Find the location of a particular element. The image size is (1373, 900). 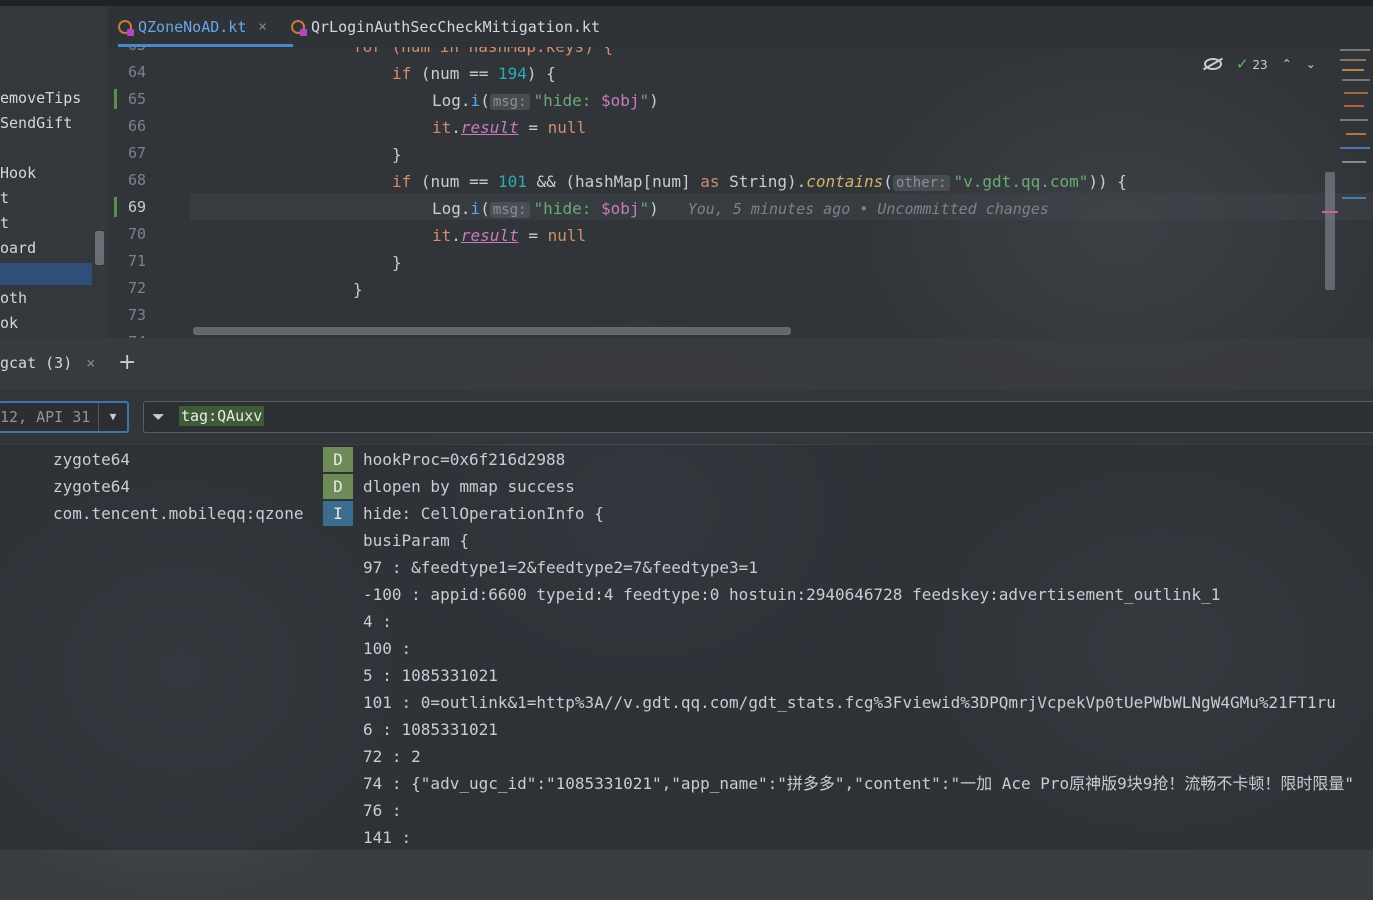

line-number: 65 is located at coordinates (137, 99).